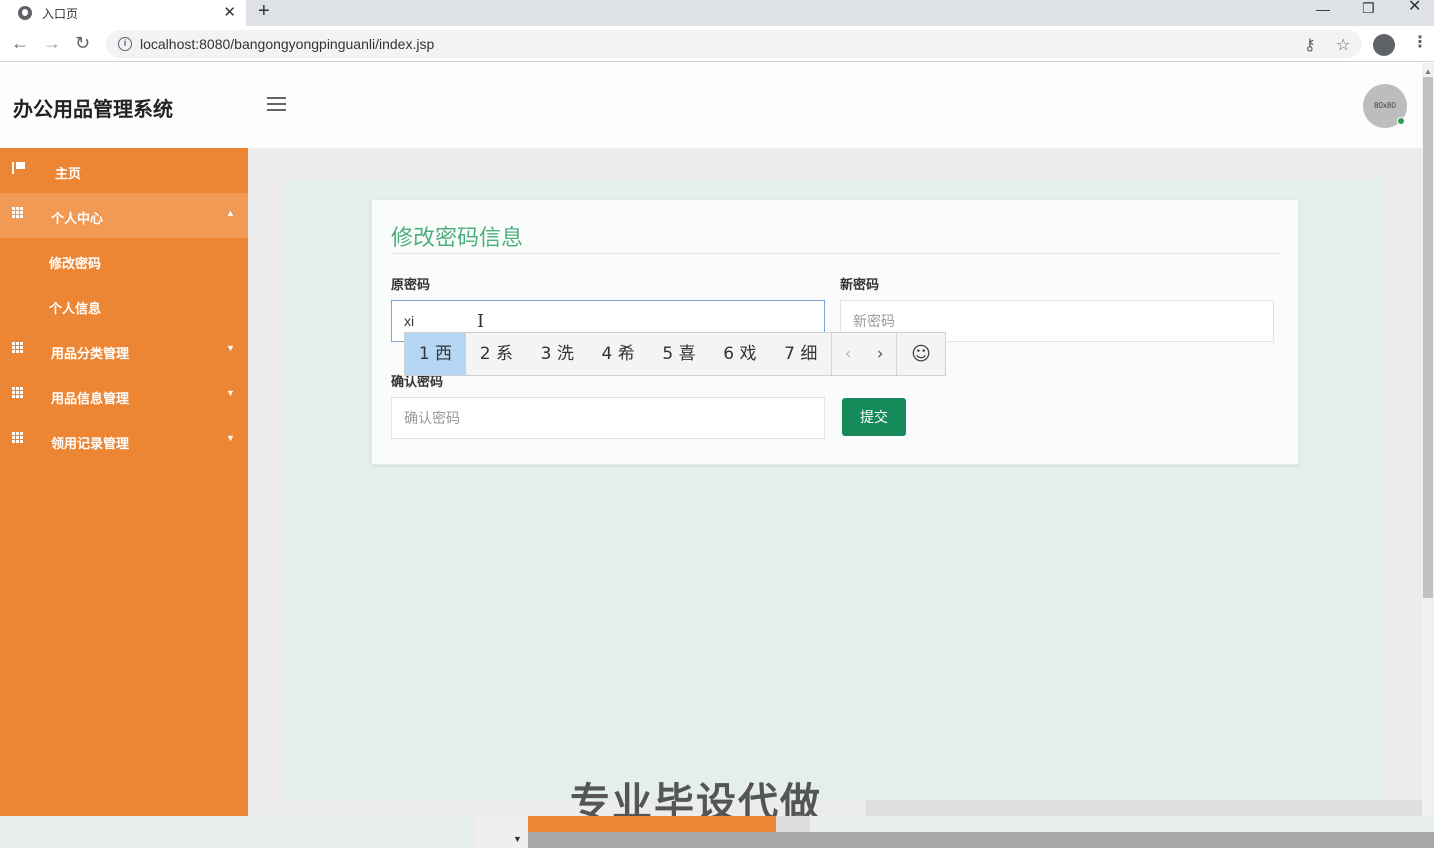 Image resolution: width=1434 pixels, height=848 pixels. What do you see at coordinates (75, 263) in the screenshot?
I see `sidebar-item-label: 修改密码` at bounding box center [75, 263].